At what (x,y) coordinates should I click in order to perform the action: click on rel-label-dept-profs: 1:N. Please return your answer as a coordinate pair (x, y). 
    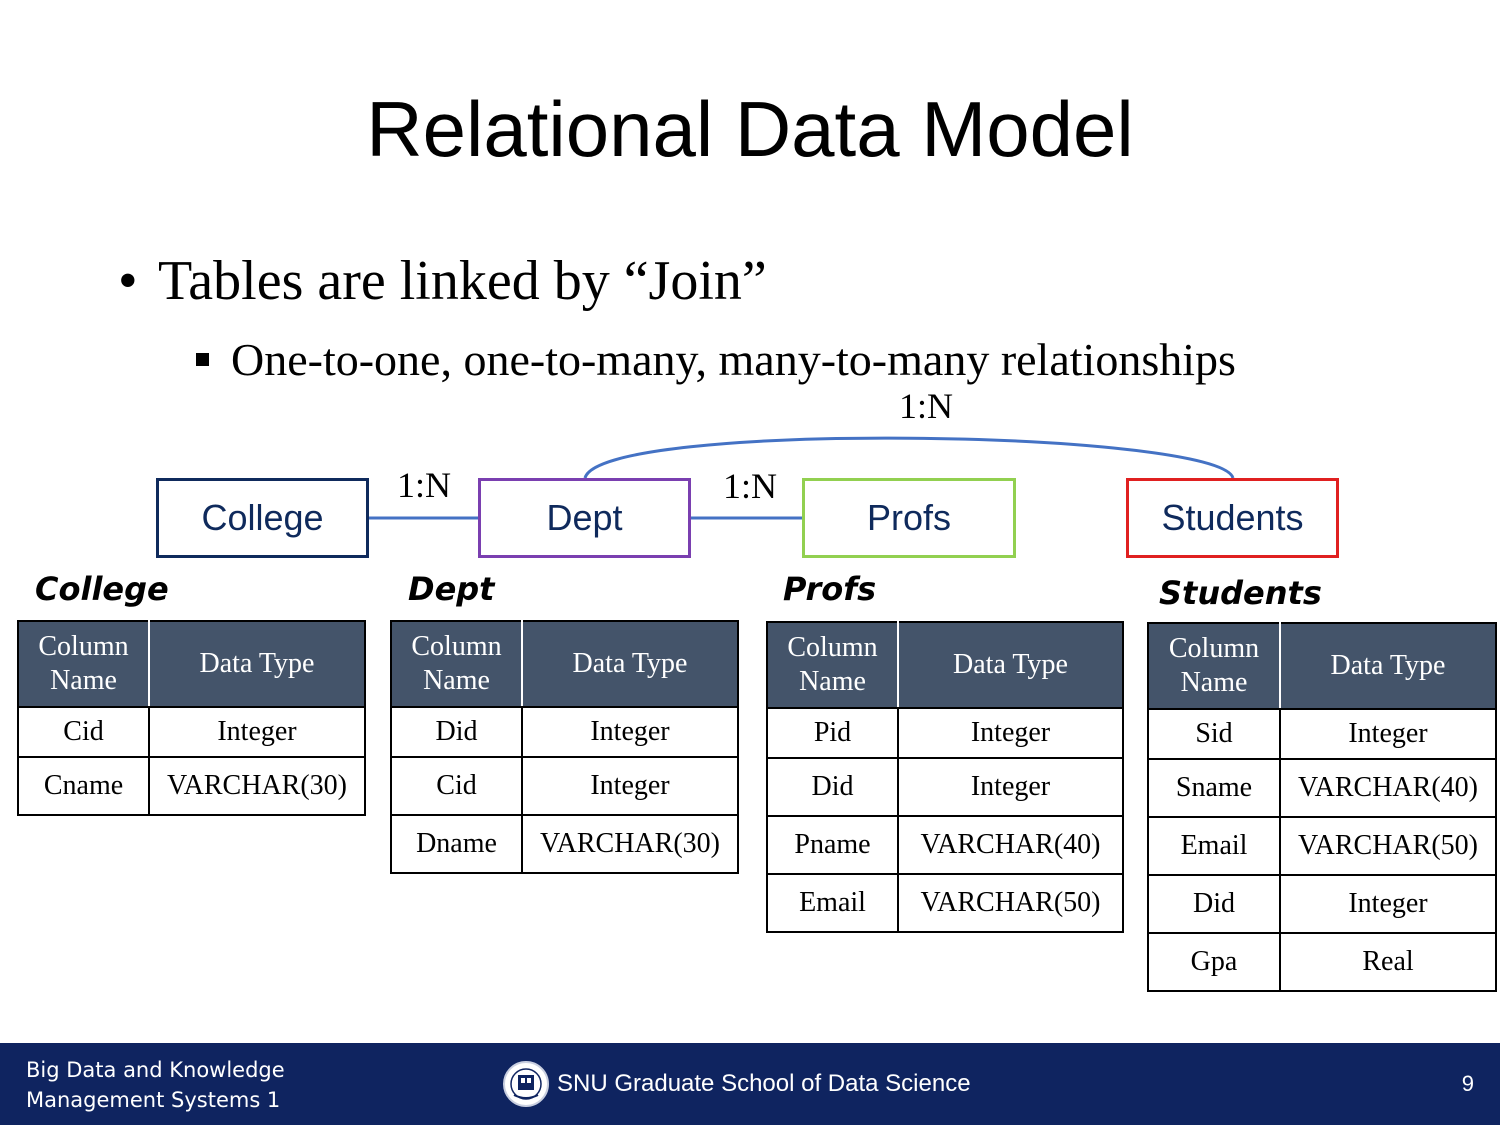
    Looking at the image, I should click on (750, 486).